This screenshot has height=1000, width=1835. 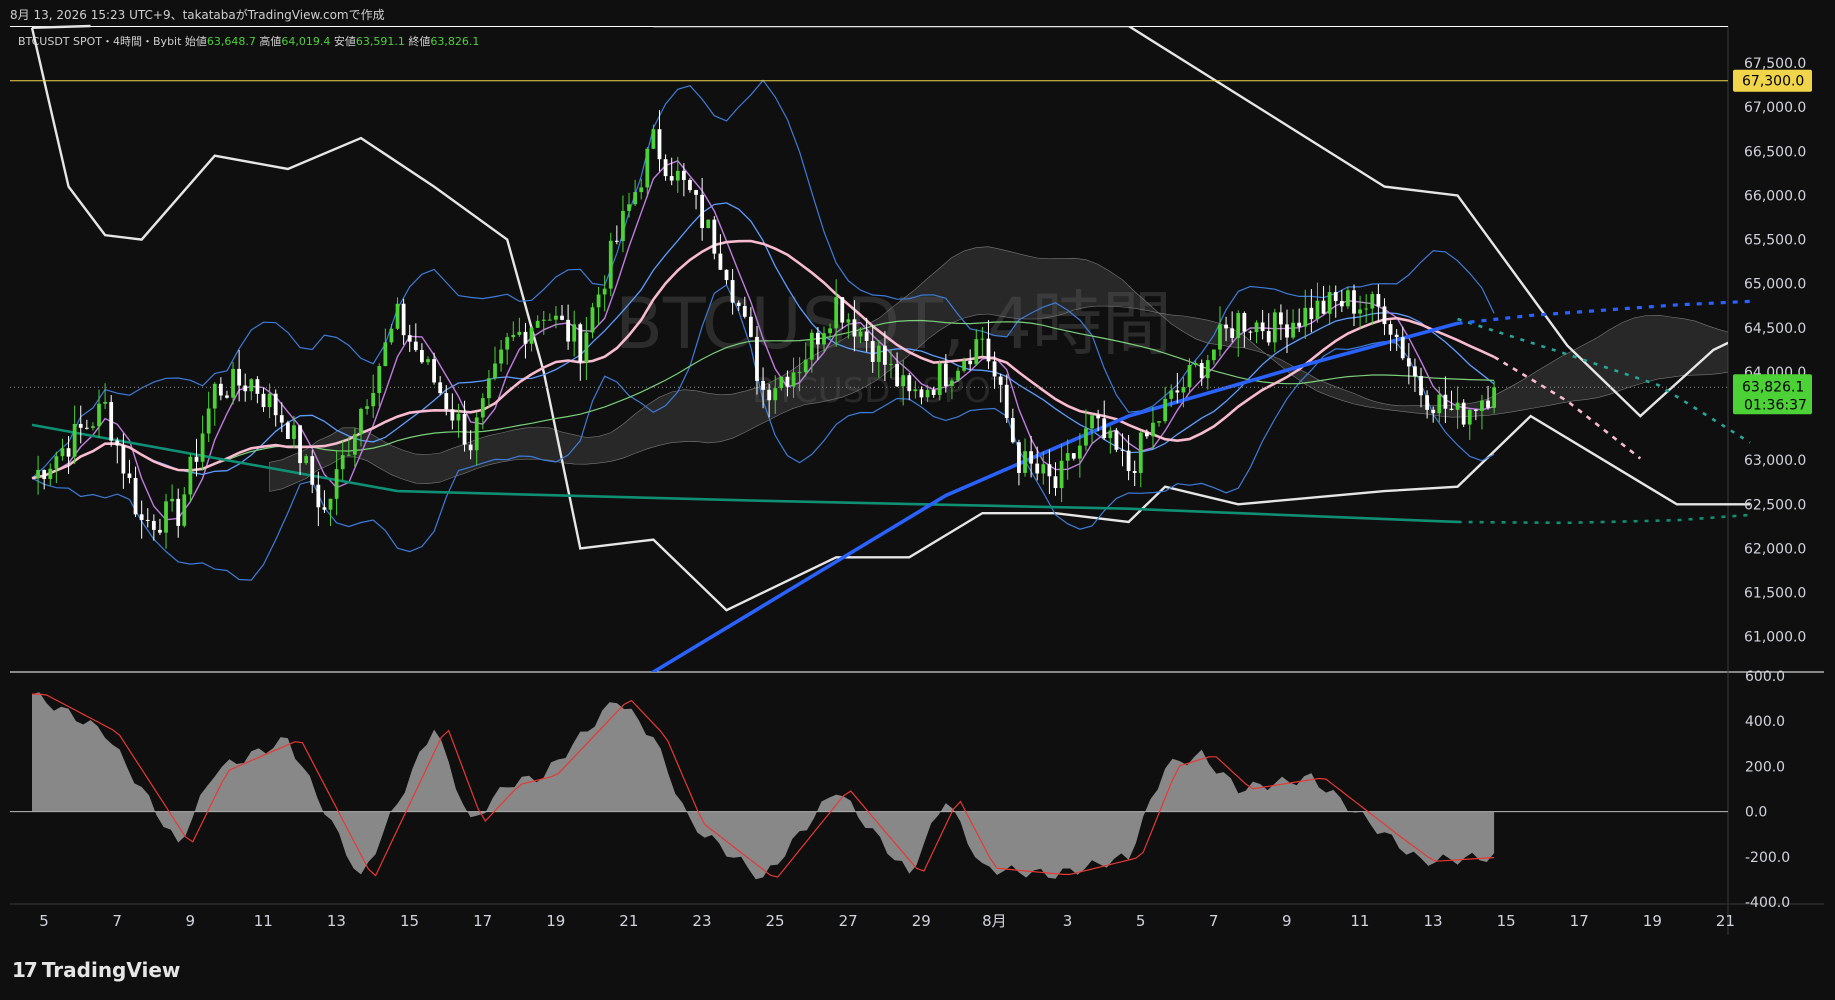 What do you see at coordinates (921, 921) in the screenshot?
I see `time-tick-label: 29` at bounding box center [921, 921].